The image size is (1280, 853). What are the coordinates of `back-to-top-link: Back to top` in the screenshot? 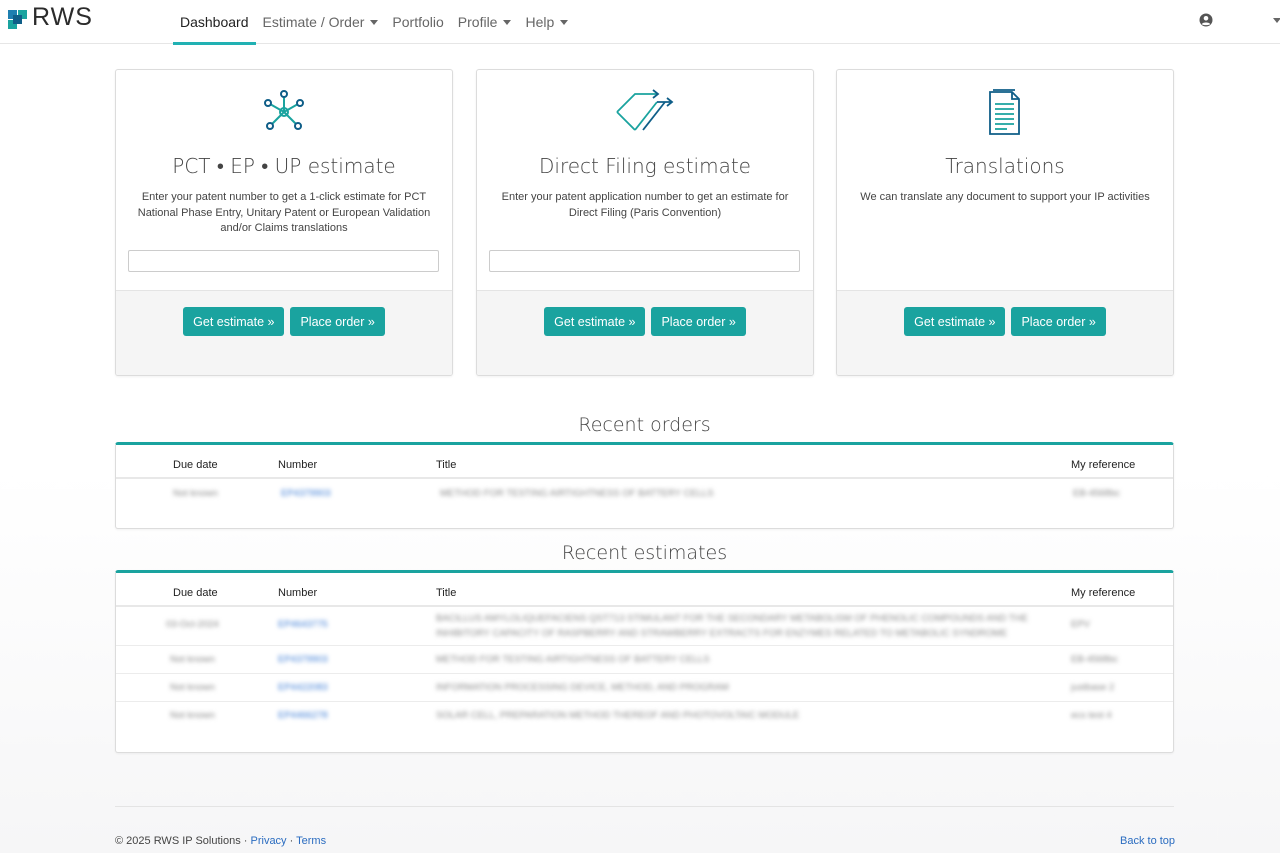 It's located at (1147, 841).